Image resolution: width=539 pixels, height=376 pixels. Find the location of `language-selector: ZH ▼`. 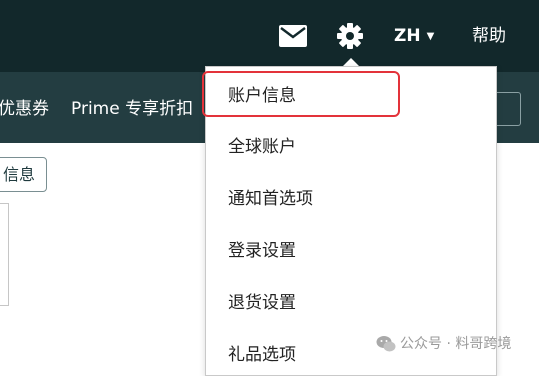

language-selector: ZH ▼ is located at coordinates (414, 36).